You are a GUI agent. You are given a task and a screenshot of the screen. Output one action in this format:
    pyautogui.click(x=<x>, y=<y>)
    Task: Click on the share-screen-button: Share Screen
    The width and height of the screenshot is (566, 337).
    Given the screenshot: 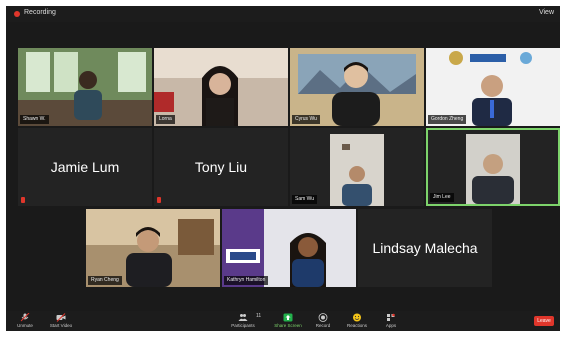 What is the action you would take?
    pyautogui.click(x=288, y=320)
    